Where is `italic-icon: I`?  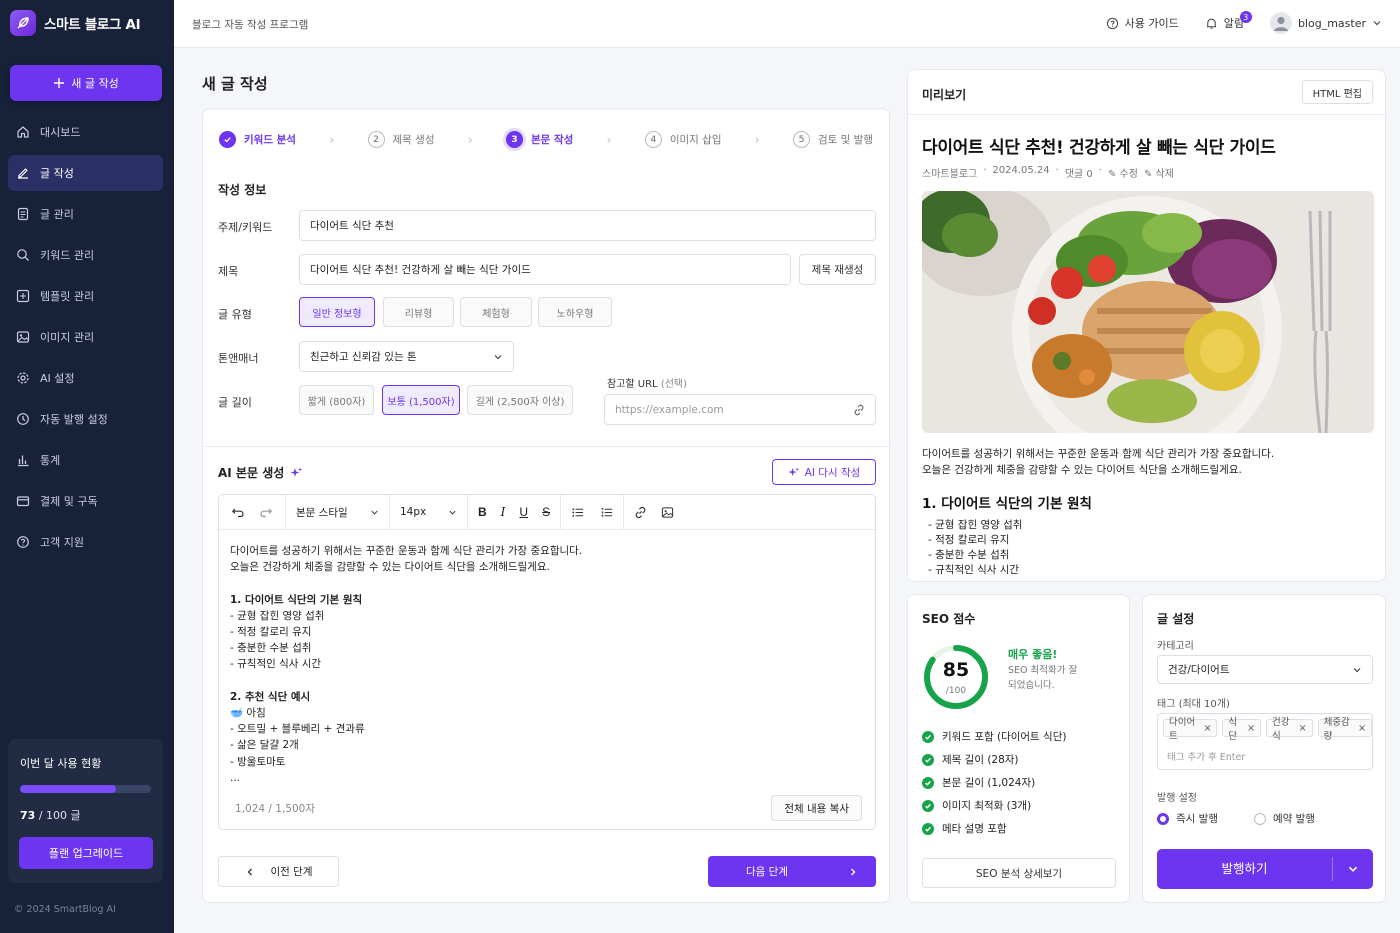 italic-icon: I is located at coordinates (503, 512).